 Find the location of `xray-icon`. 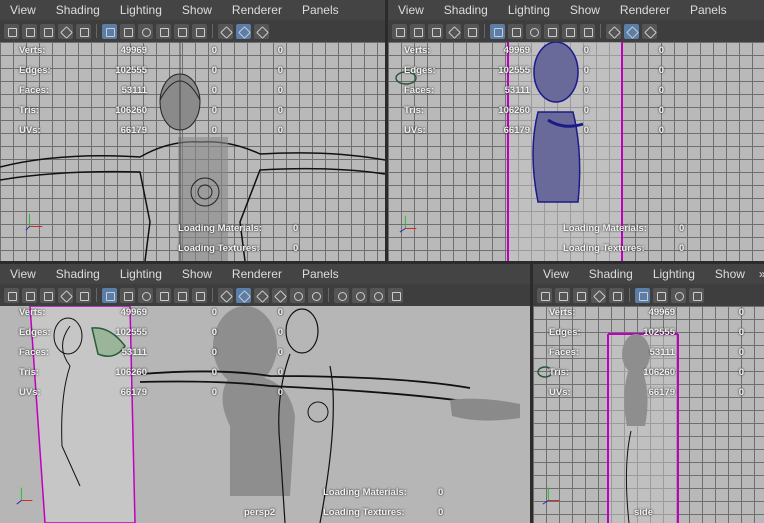

xray-icon is located at coordinates (359, 295).